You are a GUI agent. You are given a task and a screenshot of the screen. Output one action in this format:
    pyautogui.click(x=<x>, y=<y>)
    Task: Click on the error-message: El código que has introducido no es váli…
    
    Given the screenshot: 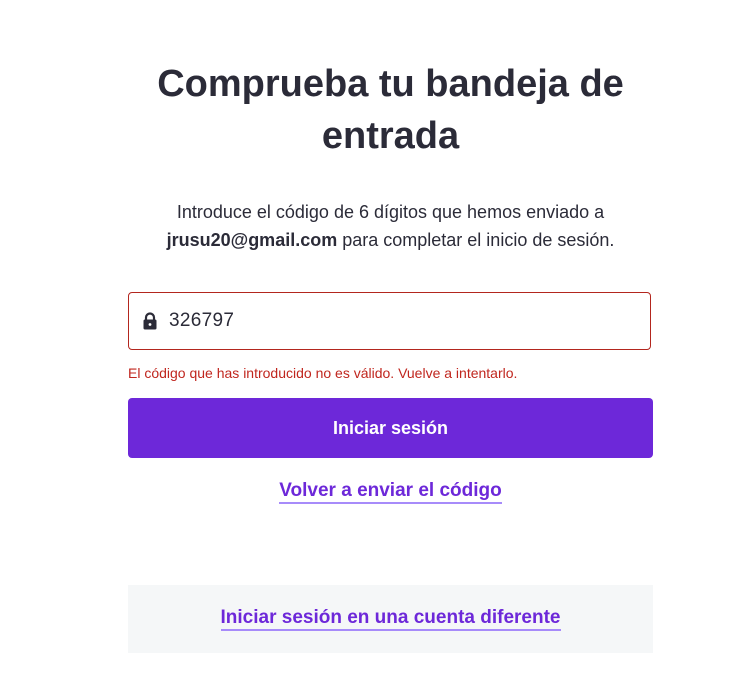 What is the action you would take?
    pyautogui.click(x=323, y=373)
    